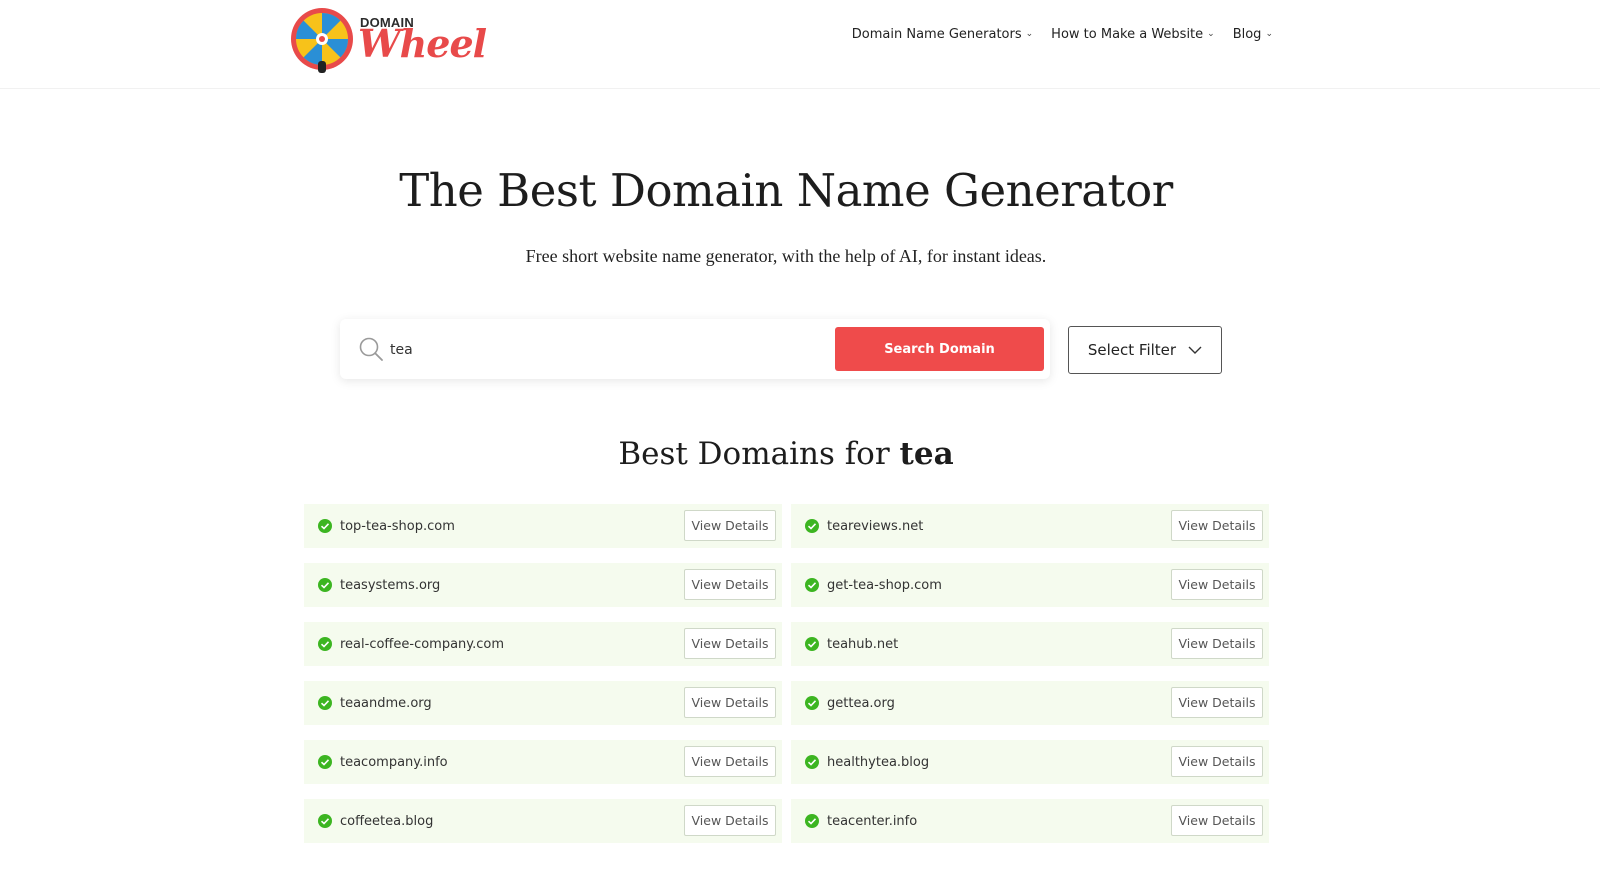  Describe the element at coordinates (322, 40) in the screenshot. I see `wheel-logo-icon` at that location.